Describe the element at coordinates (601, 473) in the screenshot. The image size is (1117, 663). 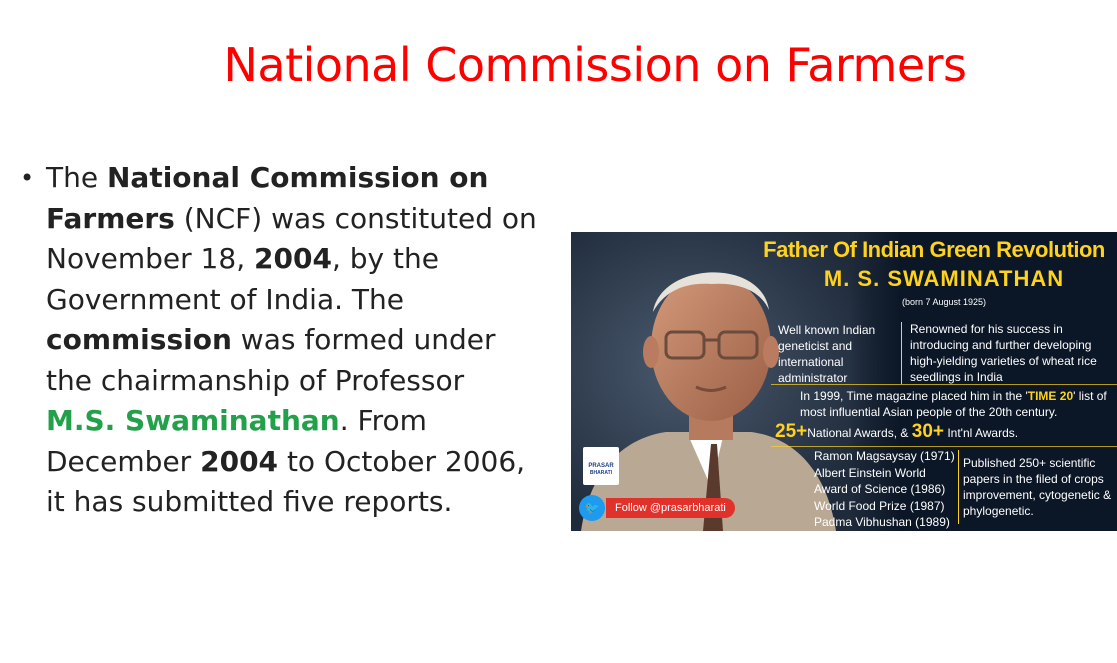
I see `logo-text: BHARATI` at that location.